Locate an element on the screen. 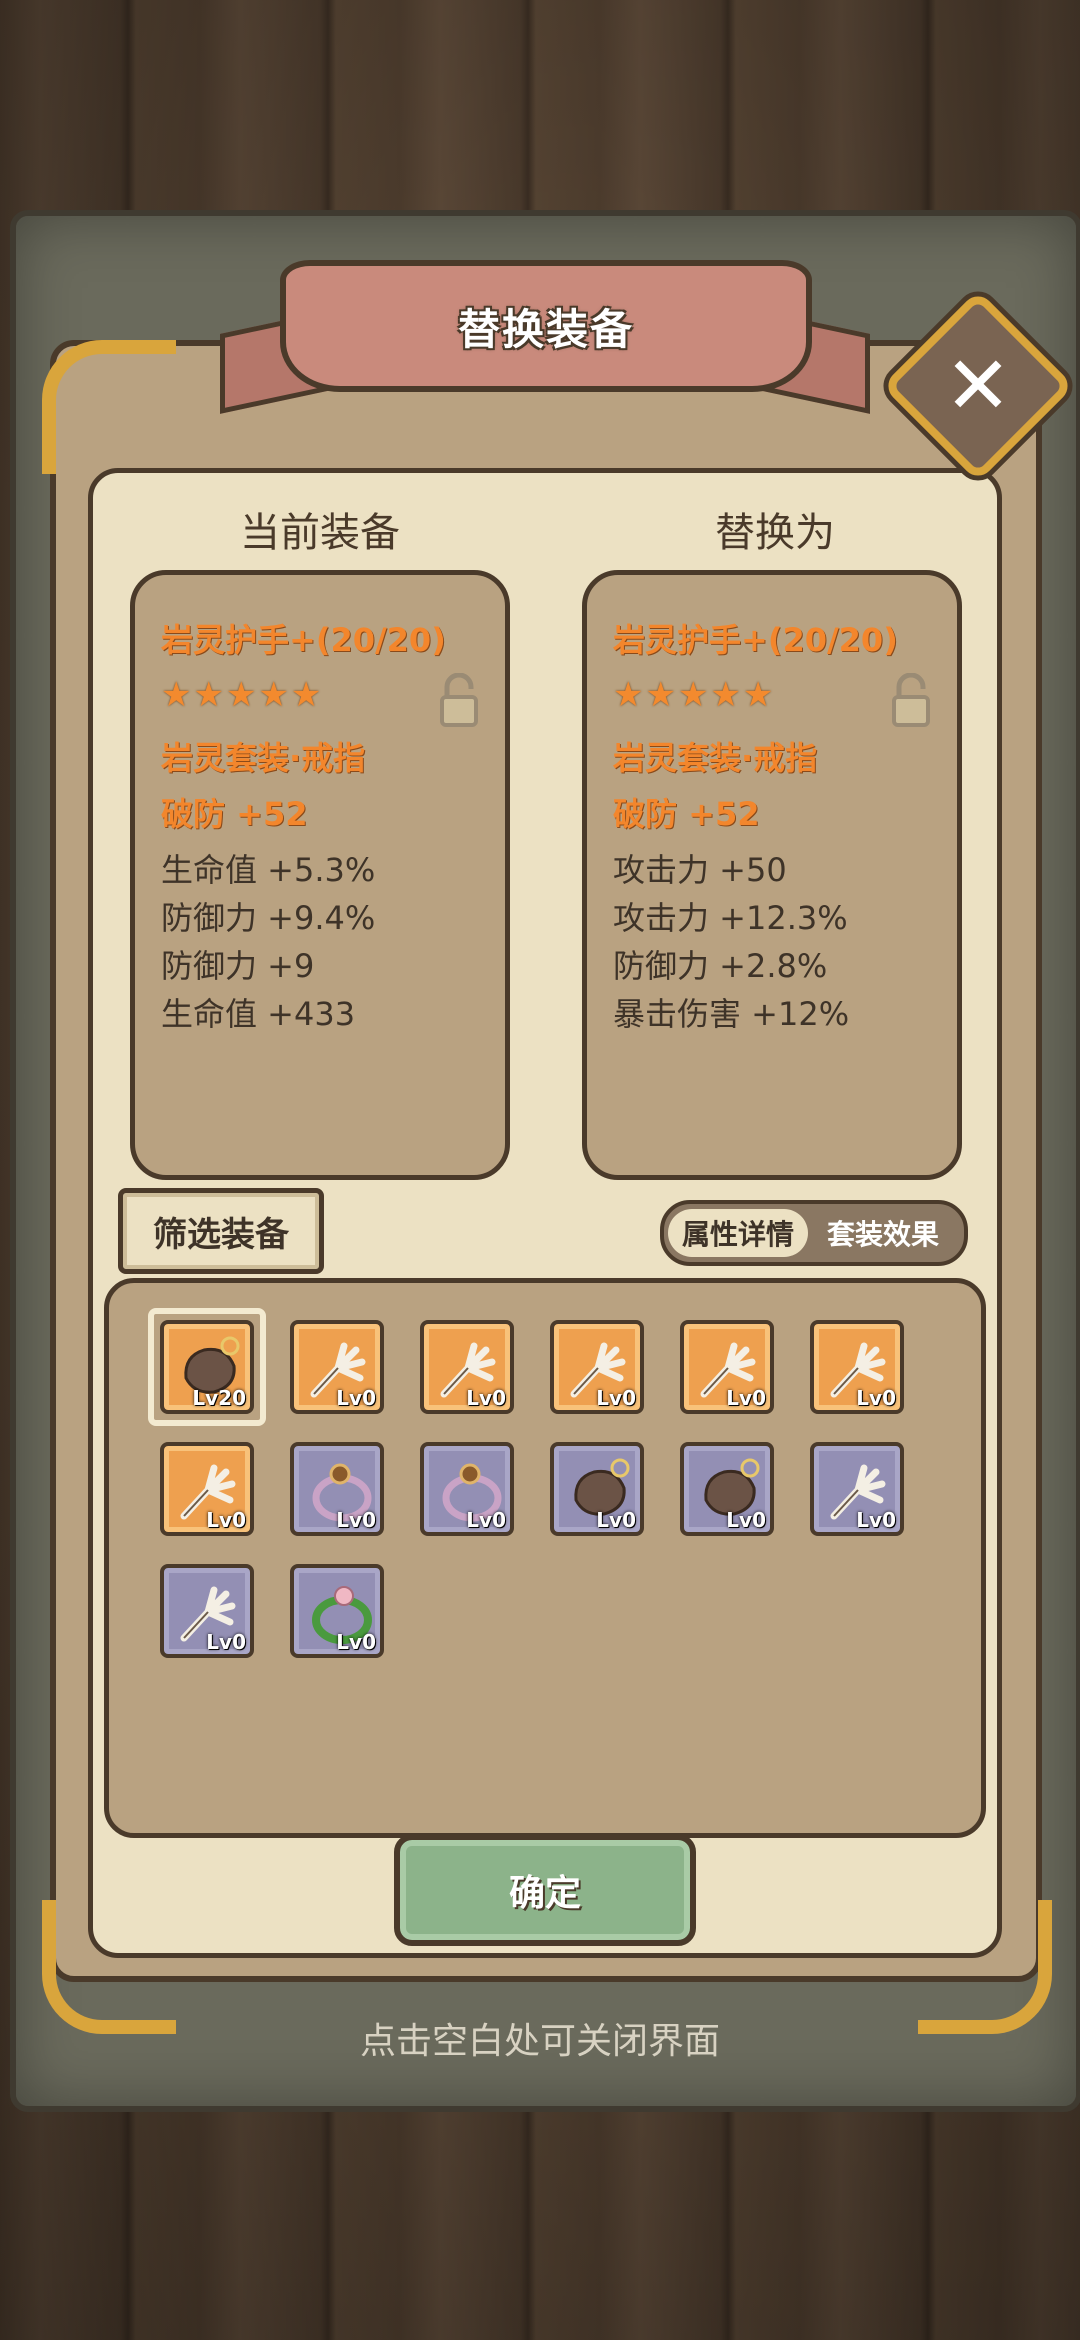  inventory-slot: Lv20 is located at coordinates (207, 1367).